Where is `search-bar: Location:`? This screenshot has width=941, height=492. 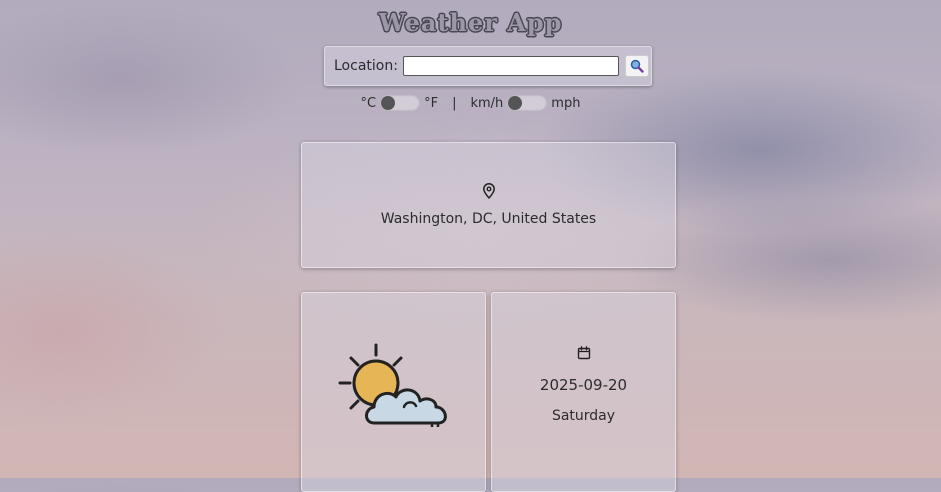
search-bar: Location: is located at coordinates (488, 66).